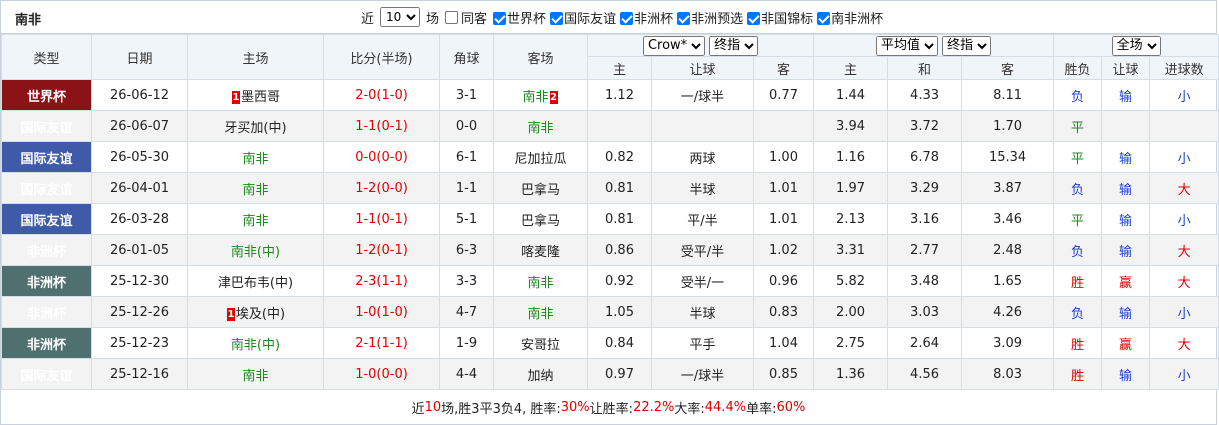  What do you see at coordinates (1008, 219) in the screenshot?
I see `europe-away-odds: 3.46` at bounding box center [1008, 219].